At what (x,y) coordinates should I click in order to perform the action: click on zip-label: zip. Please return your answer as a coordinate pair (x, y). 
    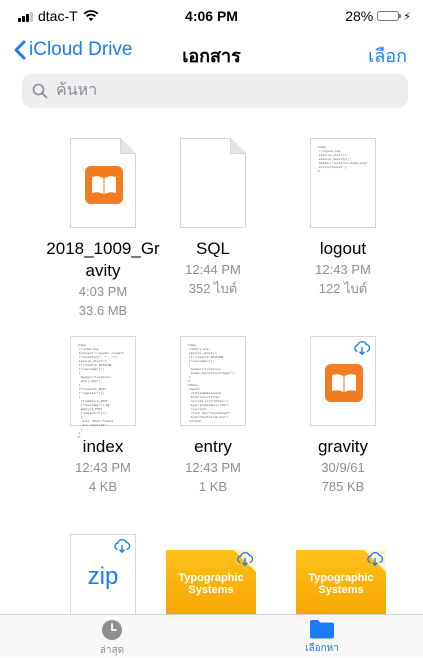
    Looking at the image, I should click on (103, 576).